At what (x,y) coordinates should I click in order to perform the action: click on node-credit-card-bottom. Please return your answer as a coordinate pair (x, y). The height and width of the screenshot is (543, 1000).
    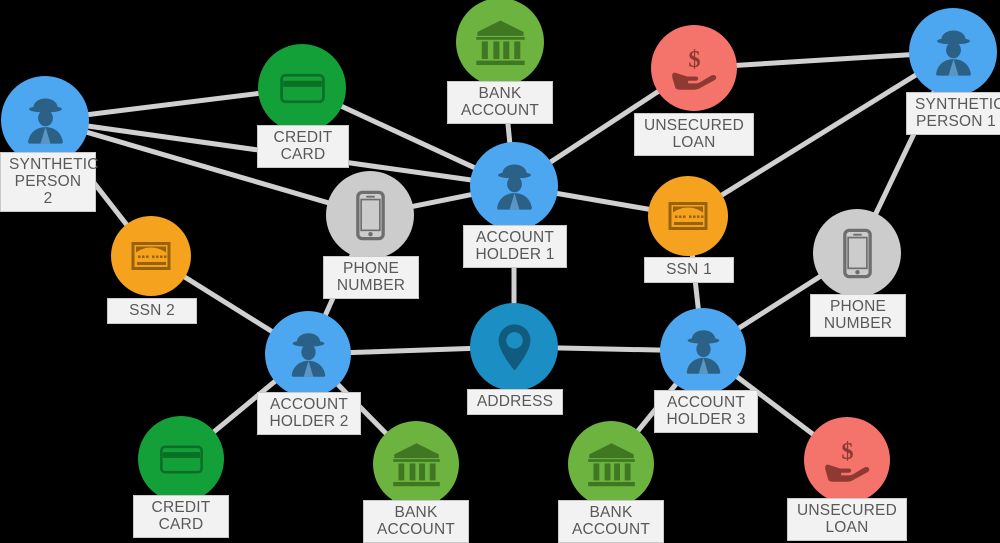
    Looking at the image, I should click on (181, 459).